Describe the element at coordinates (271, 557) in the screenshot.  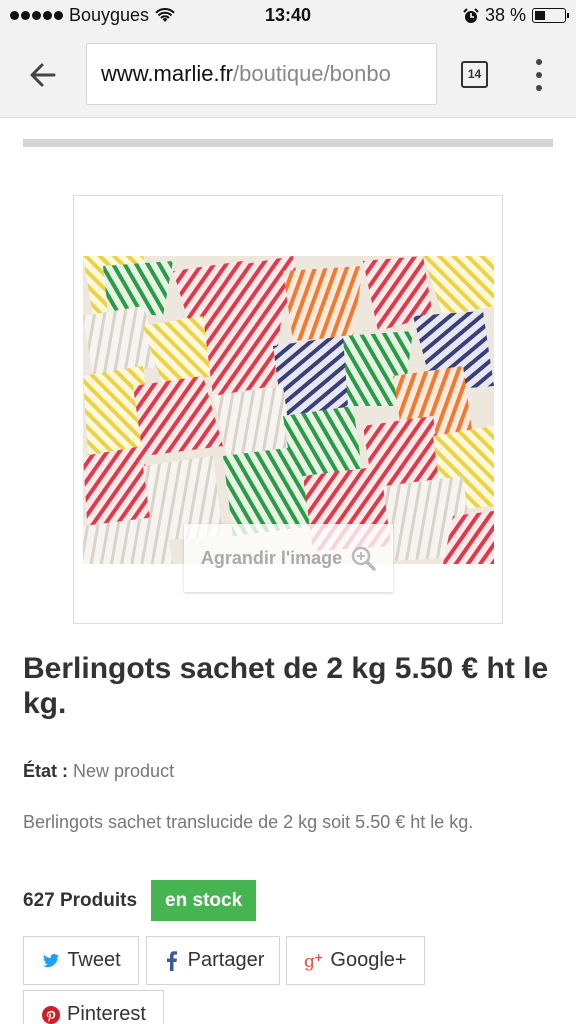
I see `zoom-label: Agrandir l'image` at that location.